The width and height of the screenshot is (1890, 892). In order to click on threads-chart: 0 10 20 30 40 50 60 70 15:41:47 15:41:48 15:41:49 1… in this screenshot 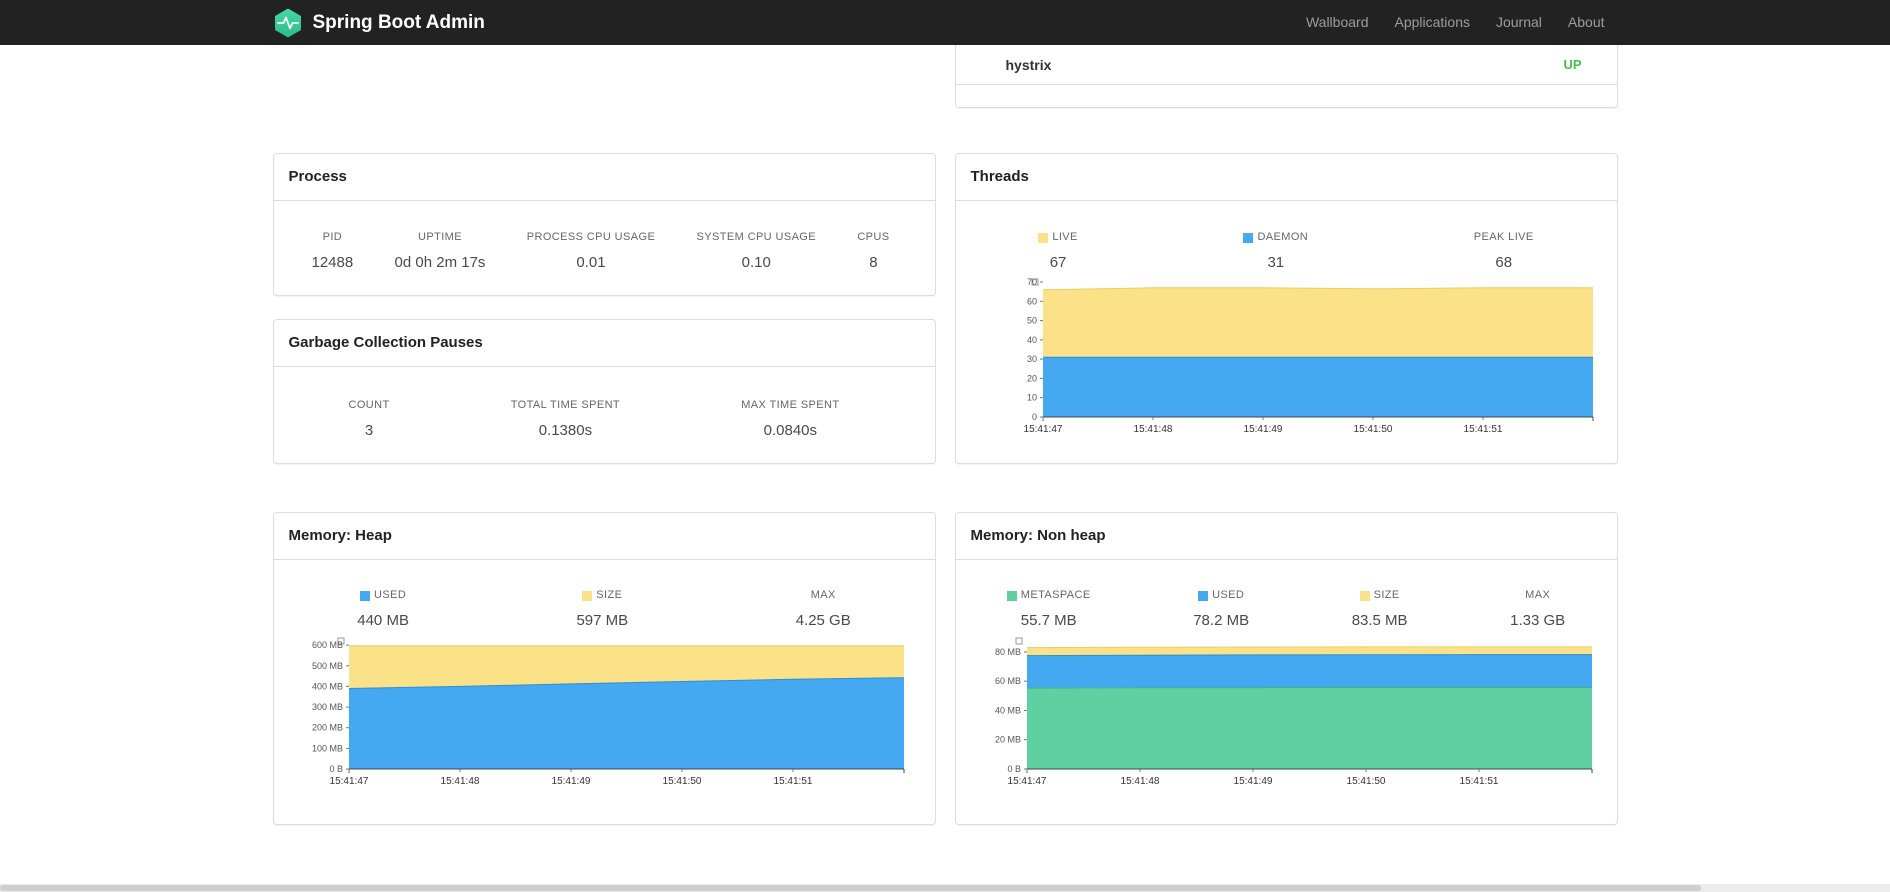, I will do `click(1286, 361)`.